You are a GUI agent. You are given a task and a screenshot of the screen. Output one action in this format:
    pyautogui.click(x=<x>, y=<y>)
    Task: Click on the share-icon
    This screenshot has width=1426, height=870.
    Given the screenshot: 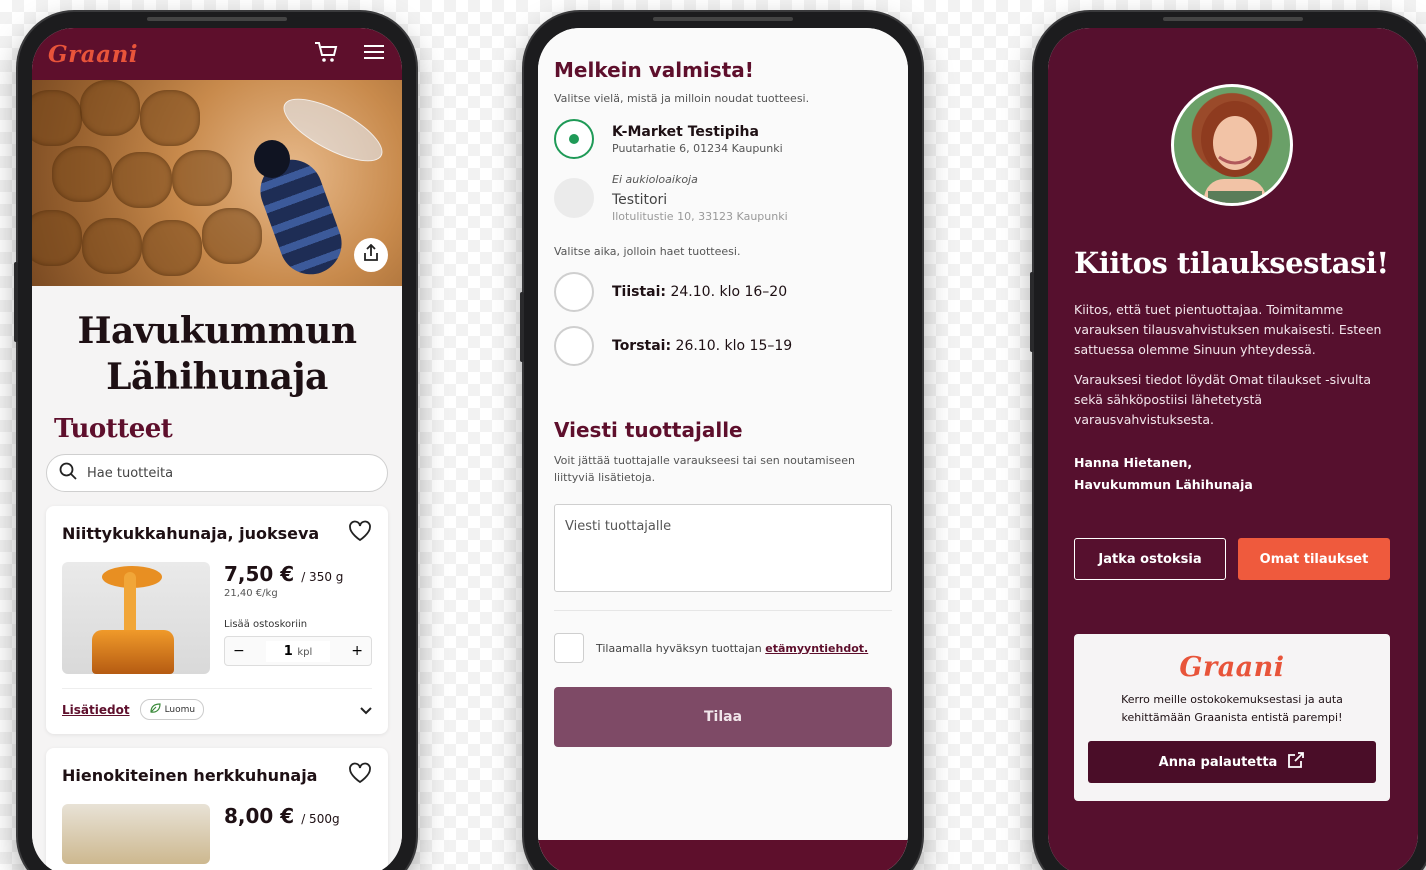 What is the action you would take?
    pyautogui.click(x=371, y=254)
    